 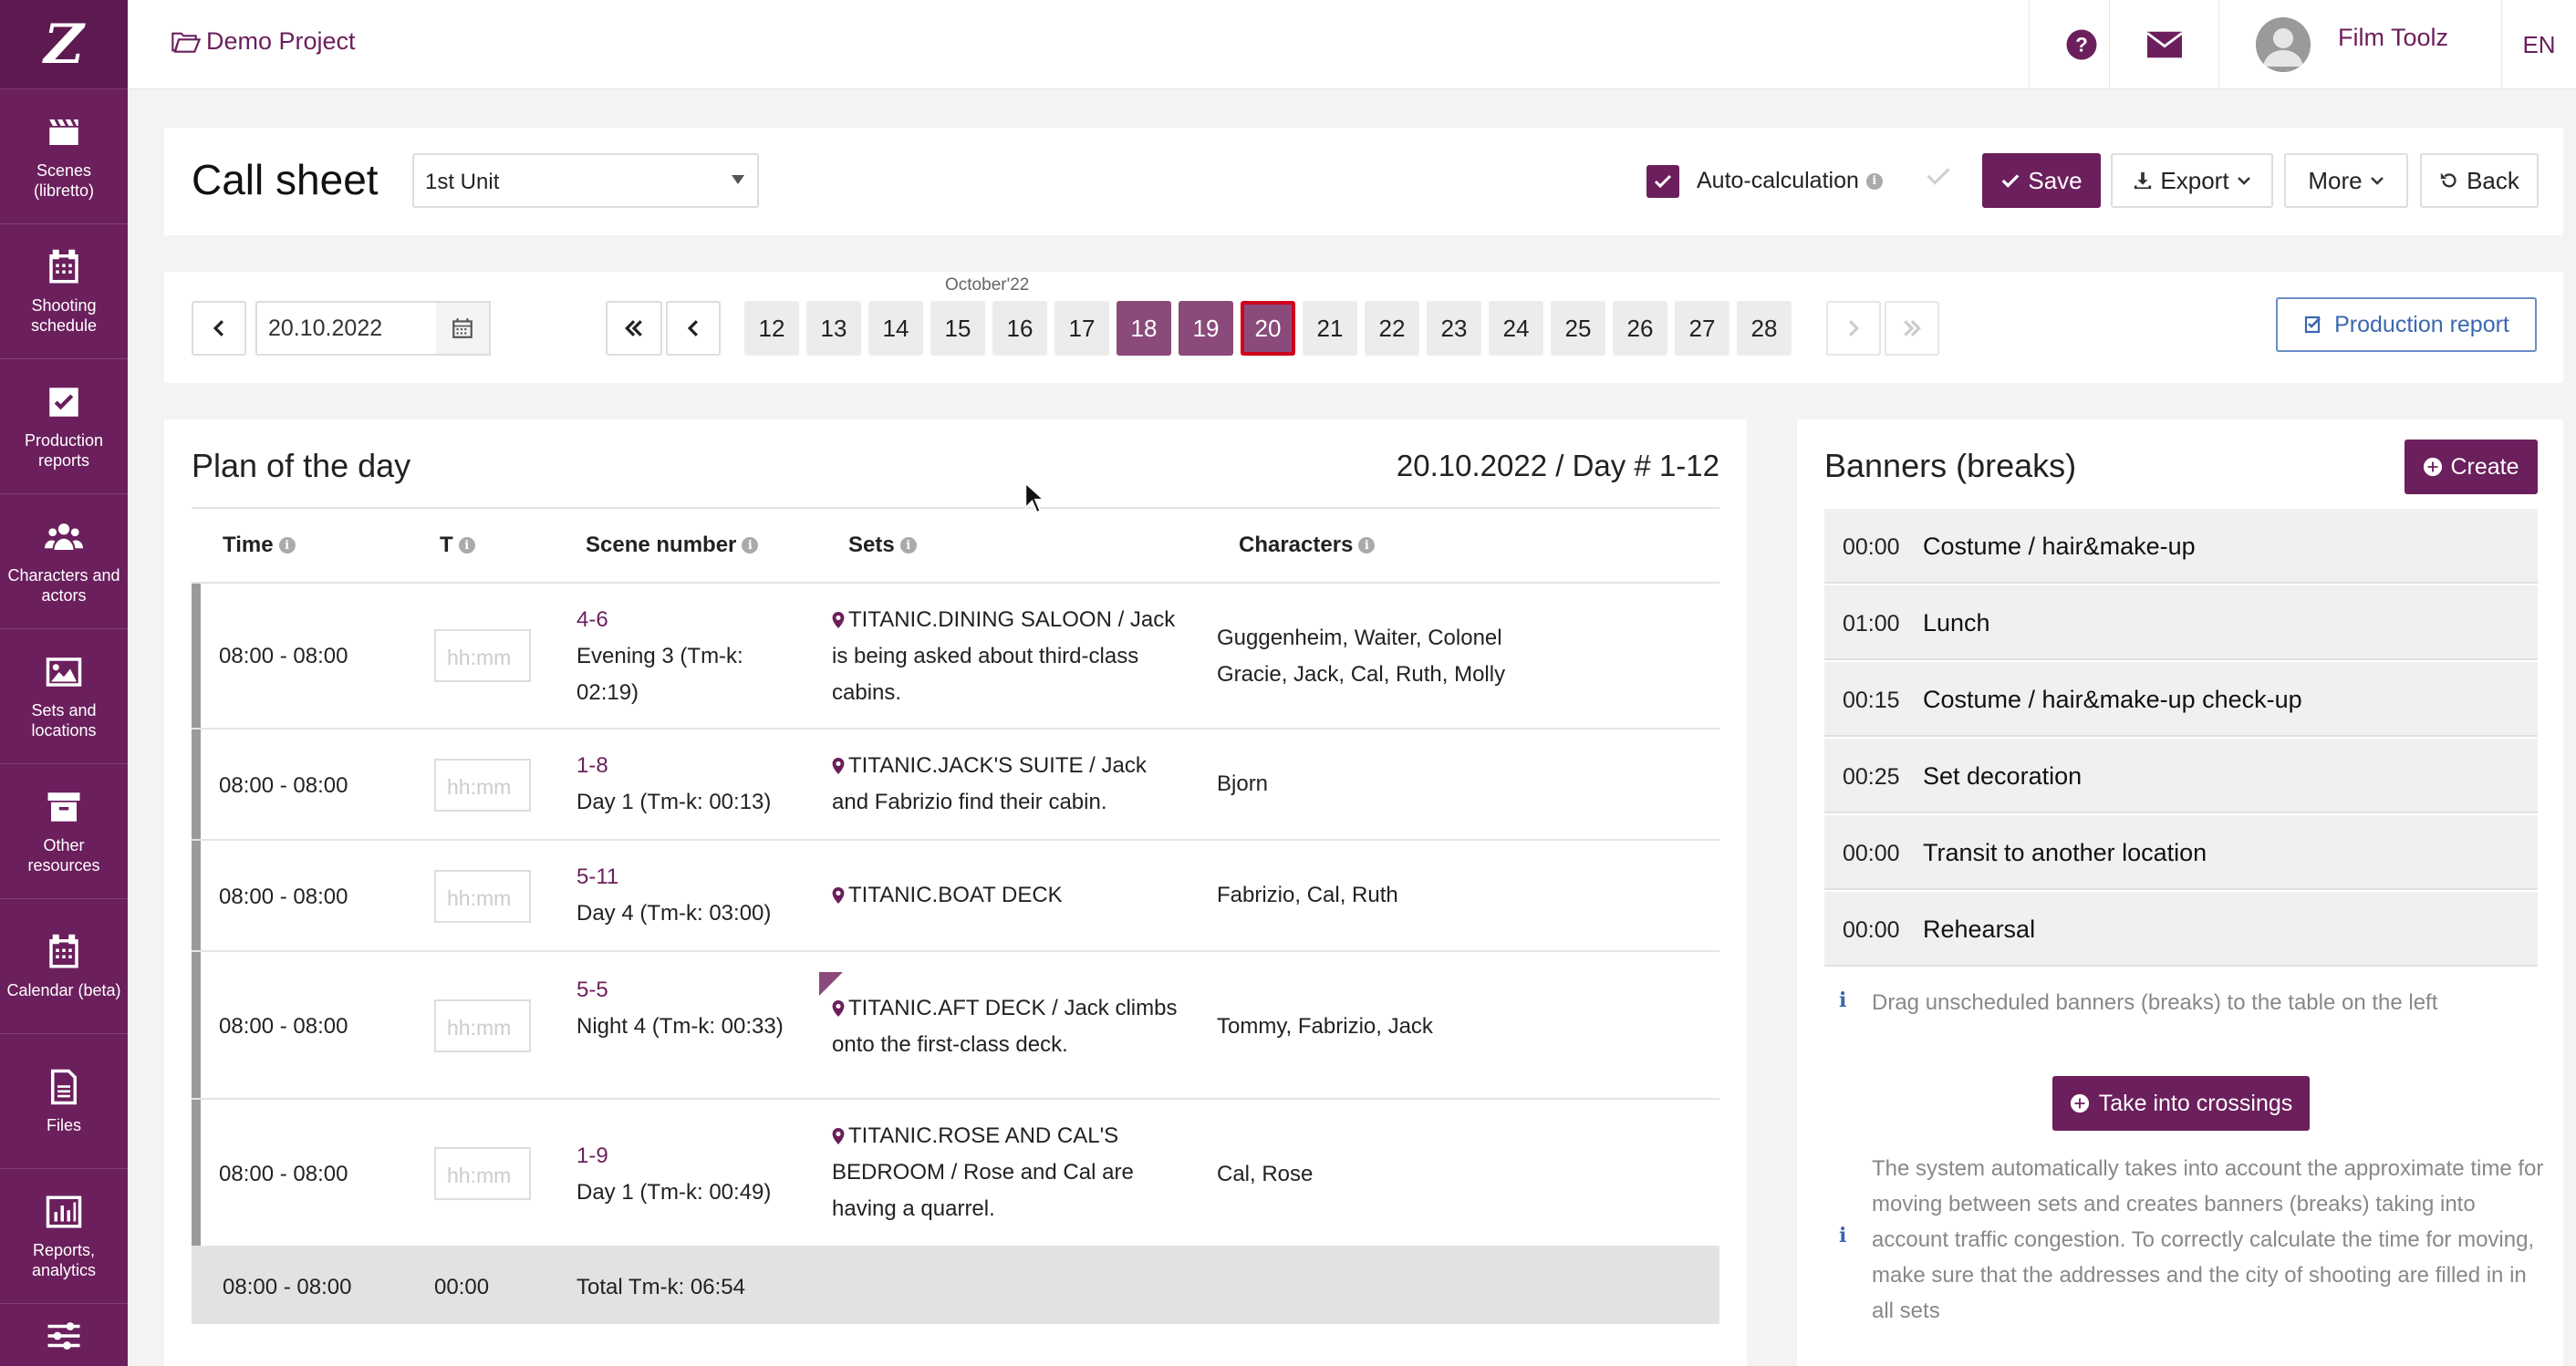 I want to click on next-week-button, so click(x=1853, y=329).